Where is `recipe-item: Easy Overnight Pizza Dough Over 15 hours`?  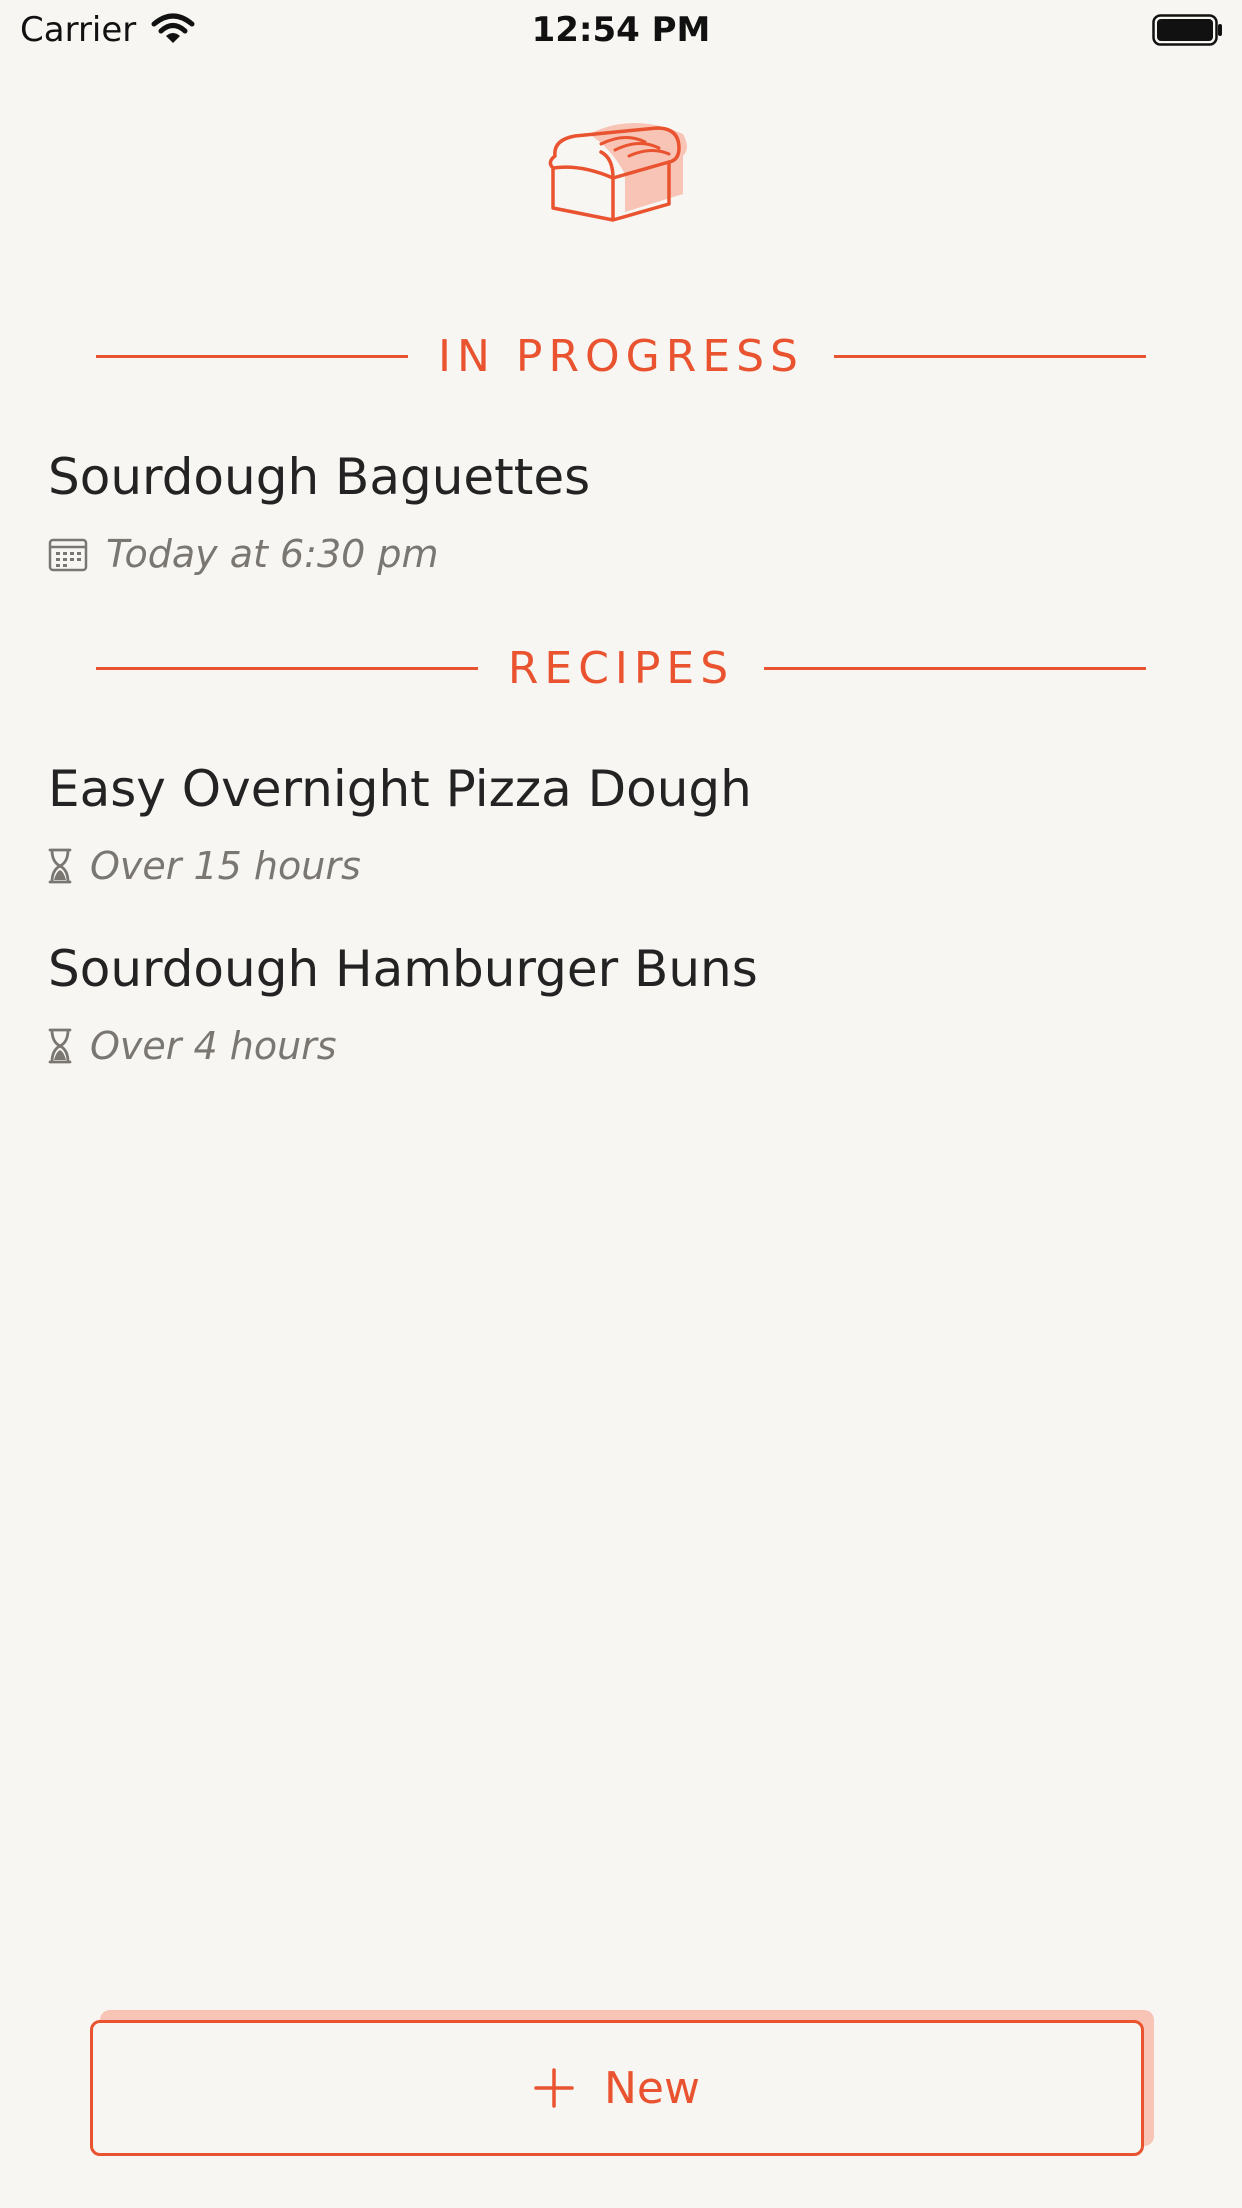
recipe-item: Easy Overnight Pizza Dough Over 15 hours is located at coordinates (623, 824).